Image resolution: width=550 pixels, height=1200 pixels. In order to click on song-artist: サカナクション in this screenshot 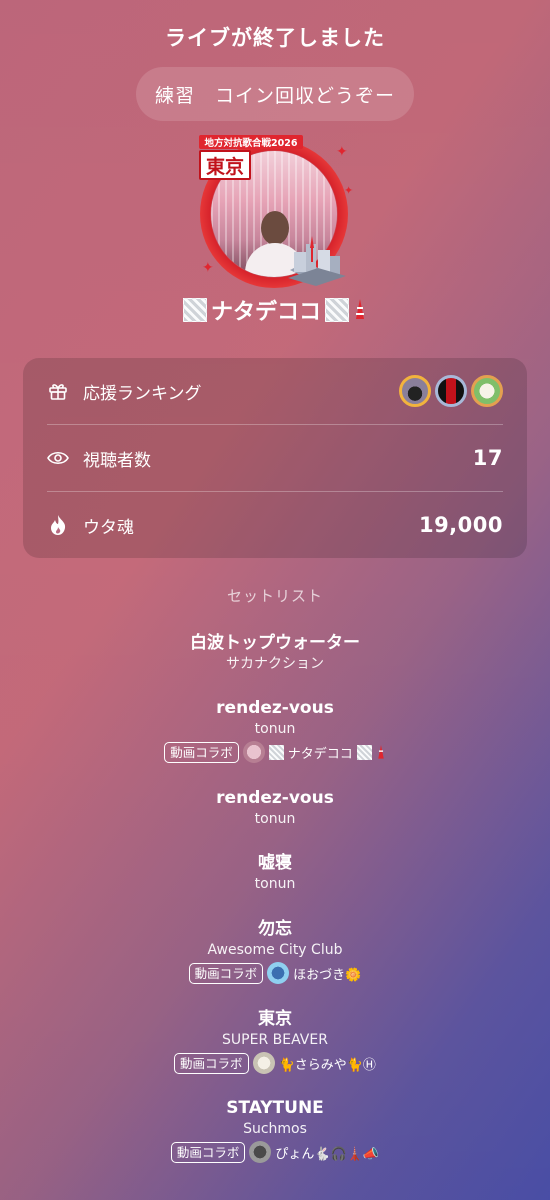, I will do `click(275, 664)`.